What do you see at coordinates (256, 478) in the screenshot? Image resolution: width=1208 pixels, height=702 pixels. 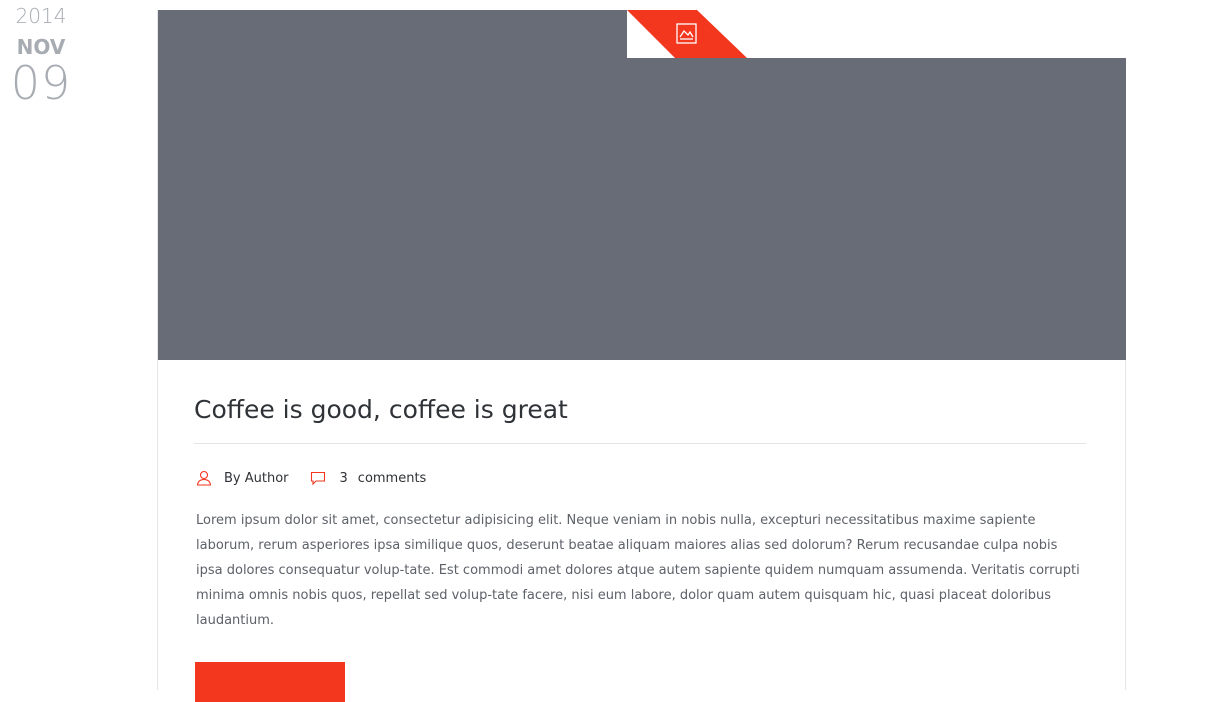 I see `post-author-label: By Author` at bounding box center [256, 478].